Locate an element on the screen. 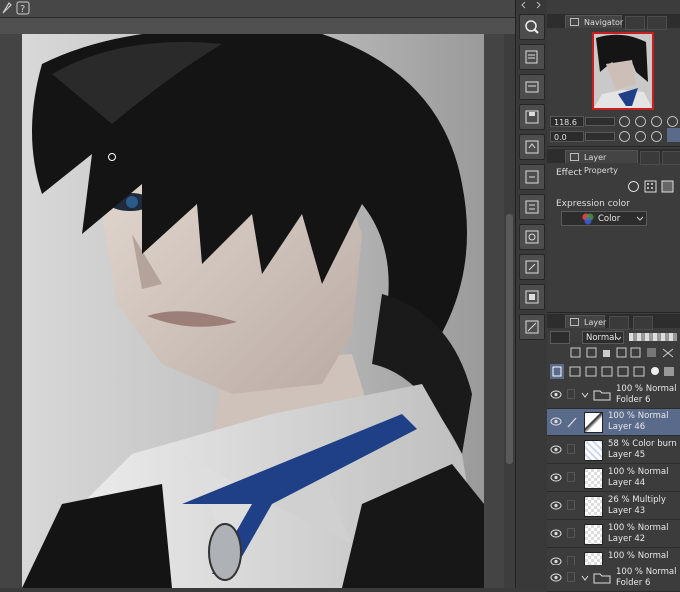 The width and height of the screenshot is (680, 592). tab-color-set is located at coordinates (671, 158).